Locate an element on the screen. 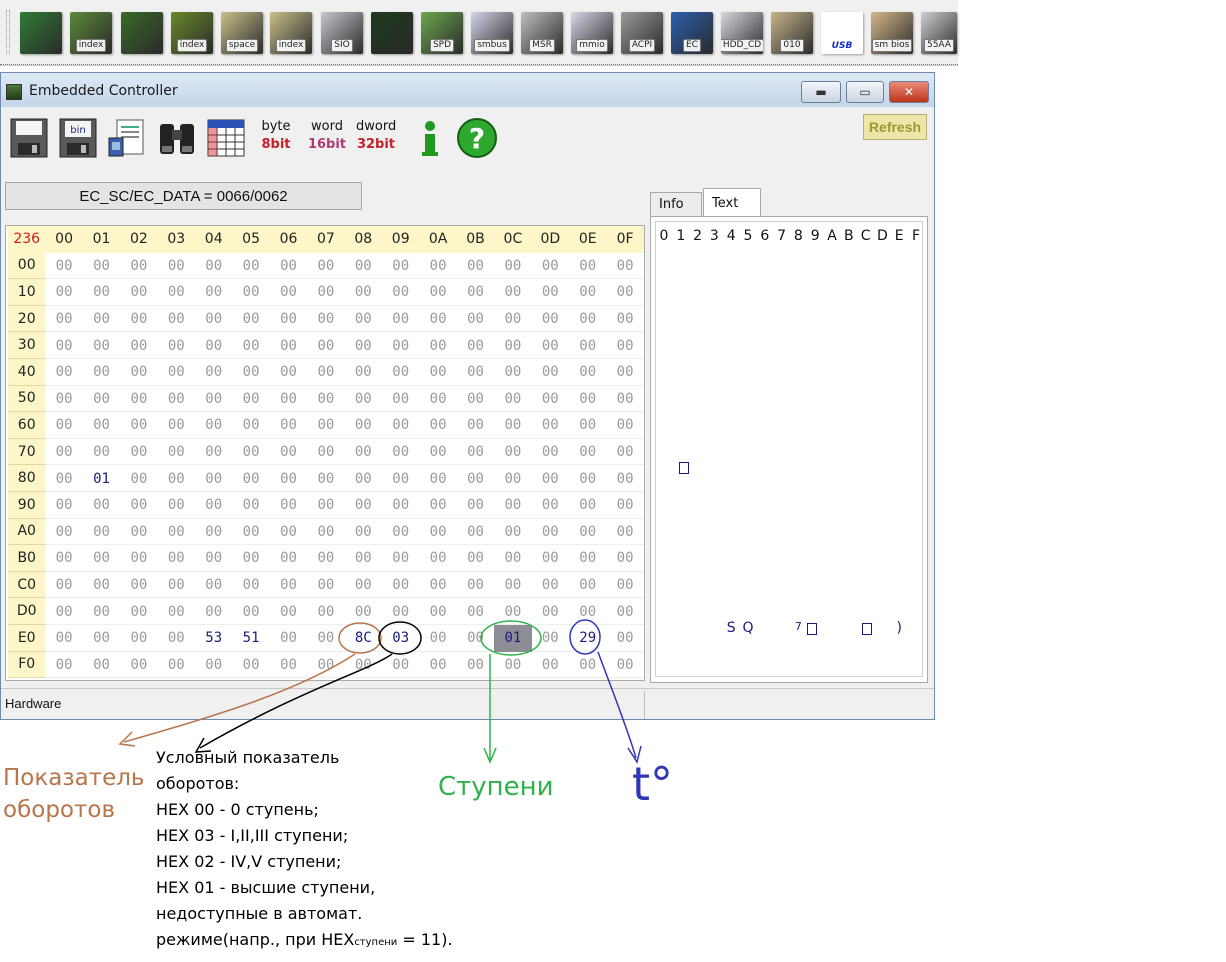  note-subscript: ступени is located at coordinates (376, 942).